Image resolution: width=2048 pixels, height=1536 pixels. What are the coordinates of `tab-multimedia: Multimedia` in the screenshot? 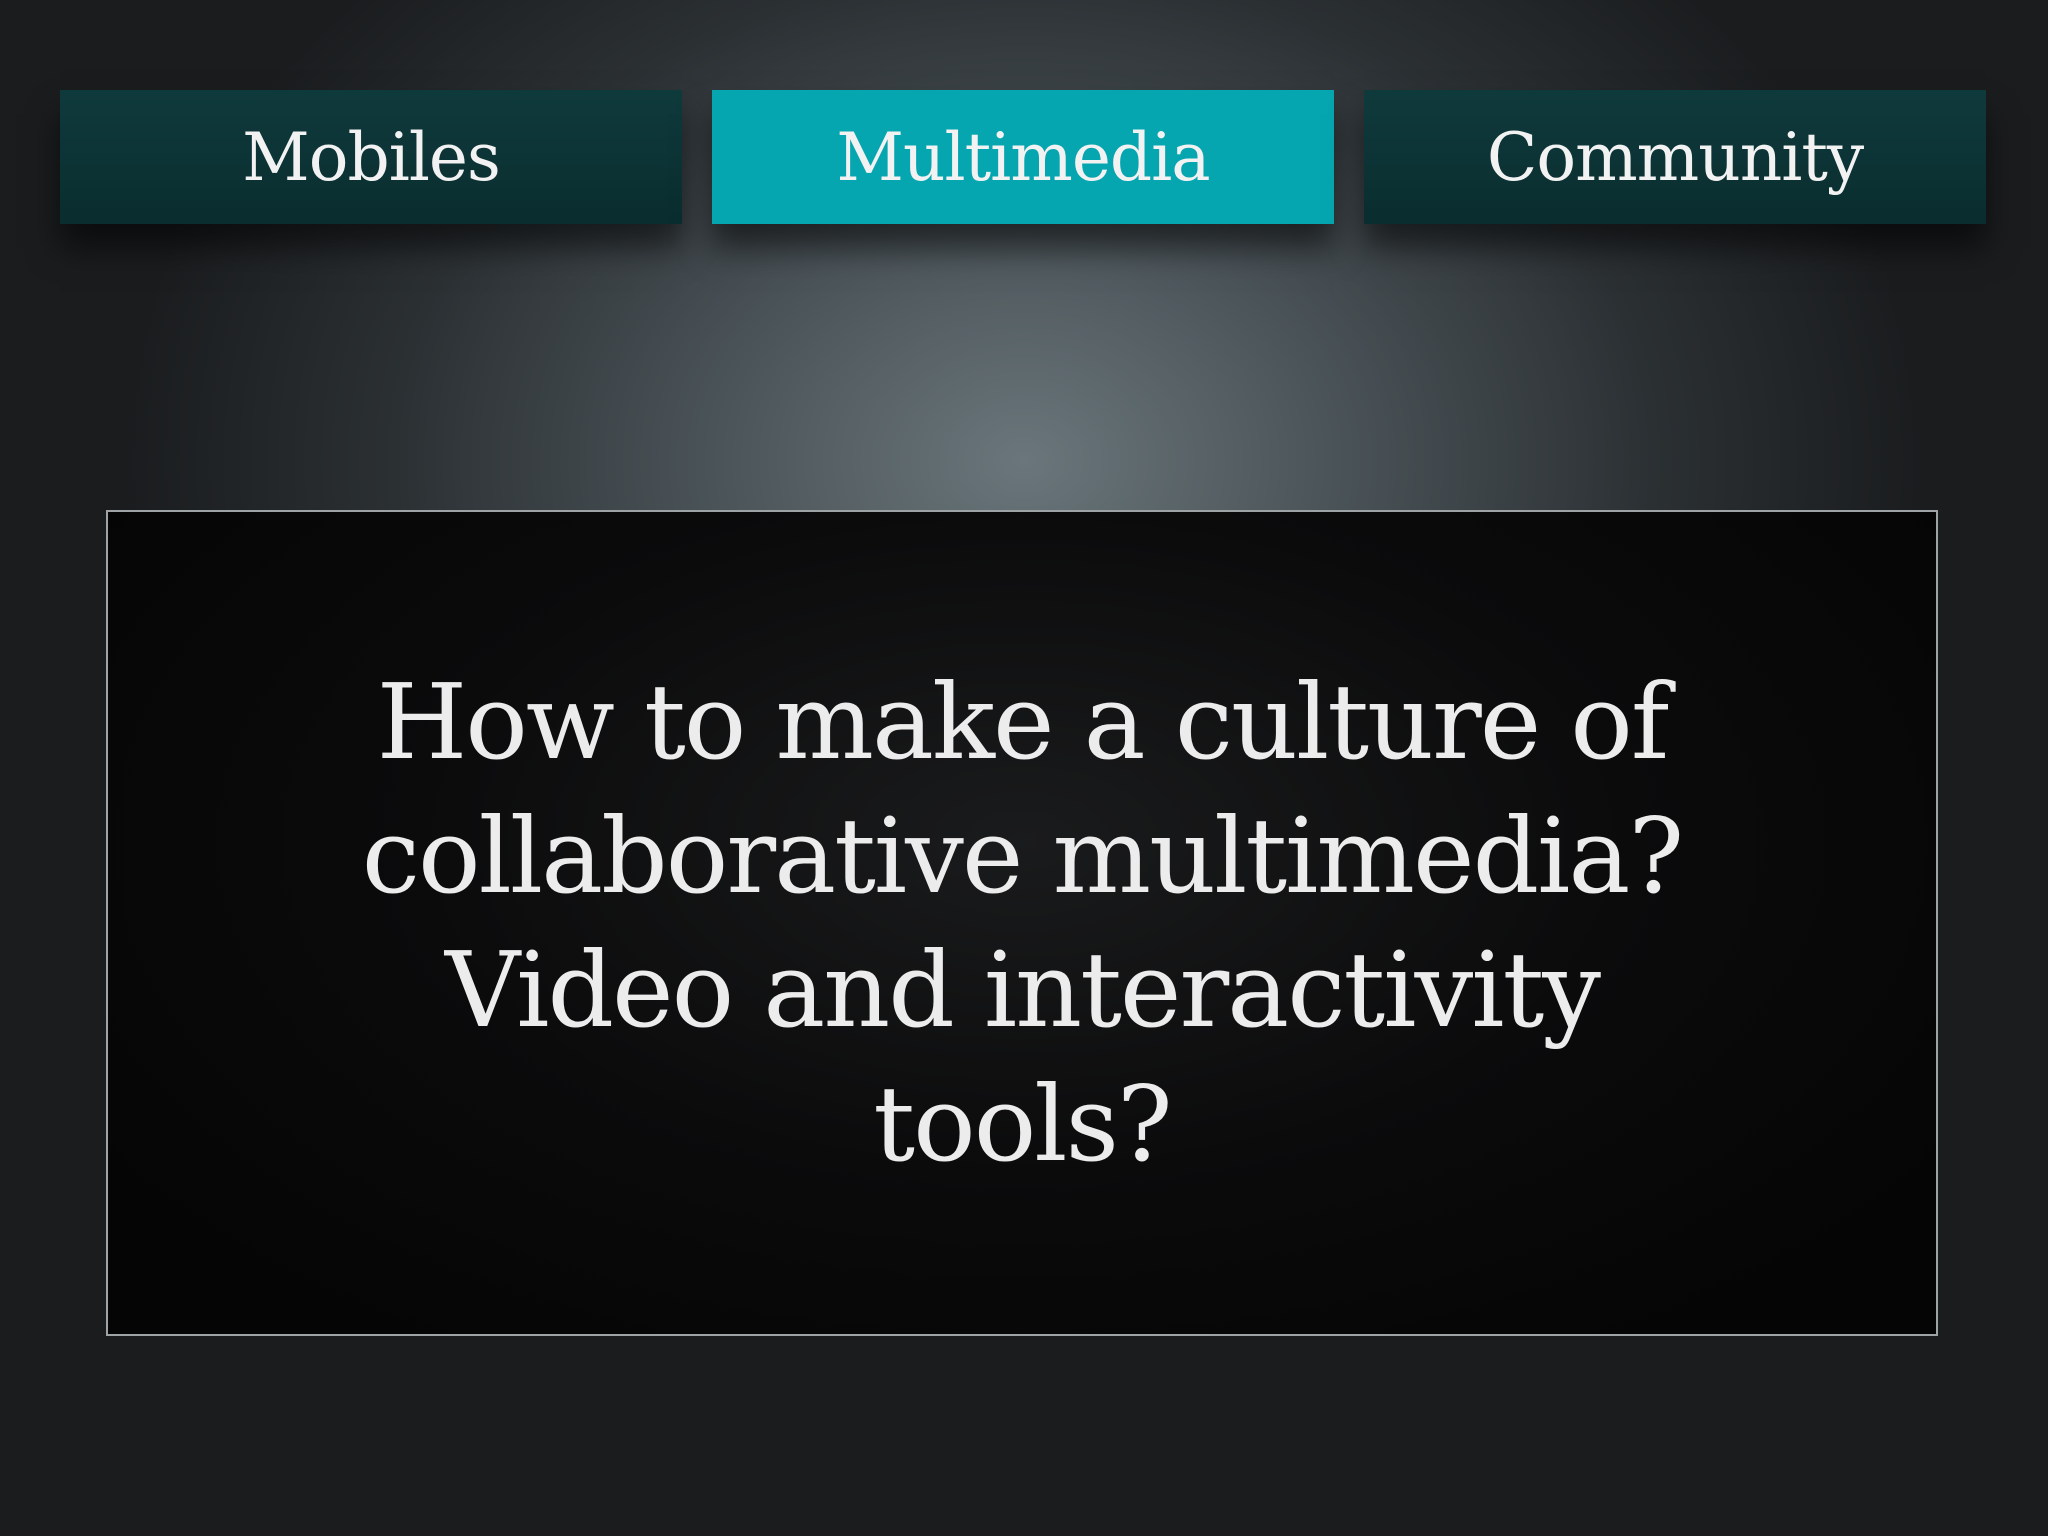 It's located at (1023, 157).